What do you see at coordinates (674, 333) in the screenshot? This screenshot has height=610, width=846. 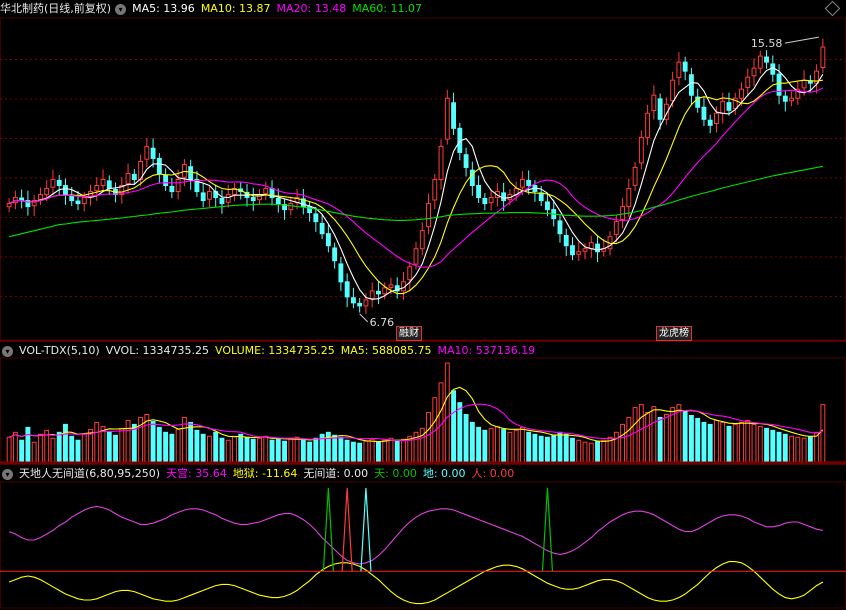 I see `news-tag-right: 龙虎榜` at bounding box center [674, 333].